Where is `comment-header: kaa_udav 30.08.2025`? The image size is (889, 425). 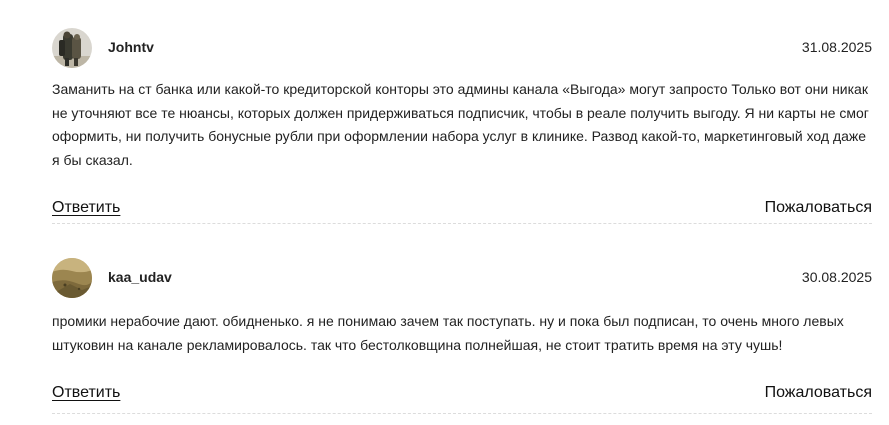 comment-header: kaa_udav 30.08.2025 is located at coordinates (462, 278).